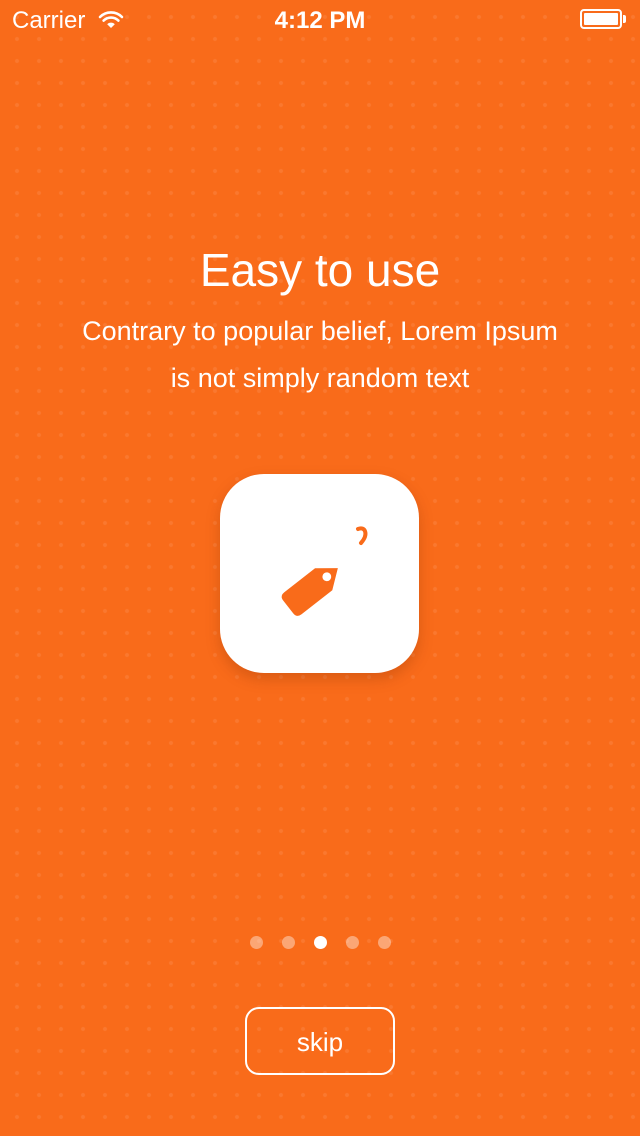 The height and width of the screenshot is (1136, 640). Describe the element at coordinates (320, 270) in the screenshot. I see `onboarding-title: Easy to use` at that location.